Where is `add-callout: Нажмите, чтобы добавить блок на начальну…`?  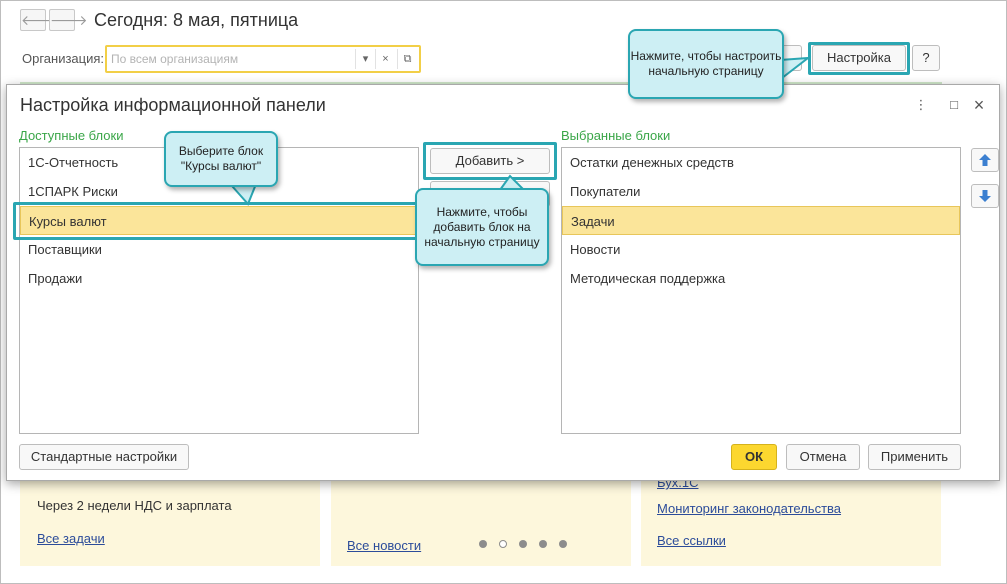
add-callout: Нажмите, чтобы добавить блок на начальну… is located at coordinates (482, 227).